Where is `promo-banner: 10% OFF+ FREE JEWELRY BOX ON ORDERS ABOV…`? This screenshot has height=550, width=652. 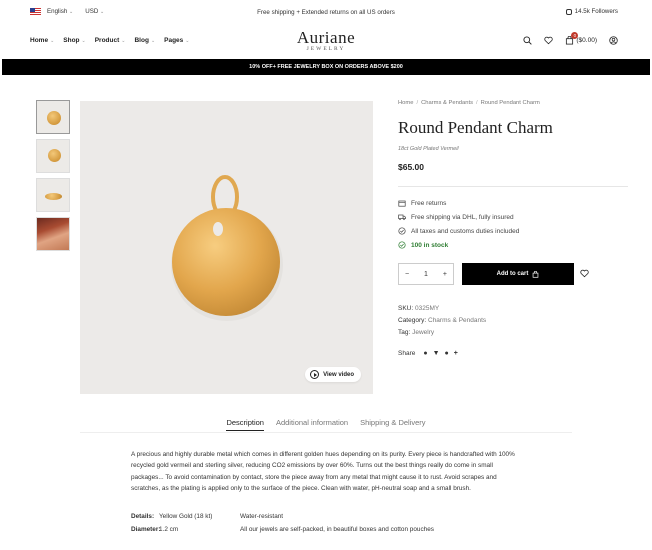 promo-banner: 10% OFF+ FREE JEWELRY BOX ON ORDERS ABOV… is located at coordinates (326, 67).